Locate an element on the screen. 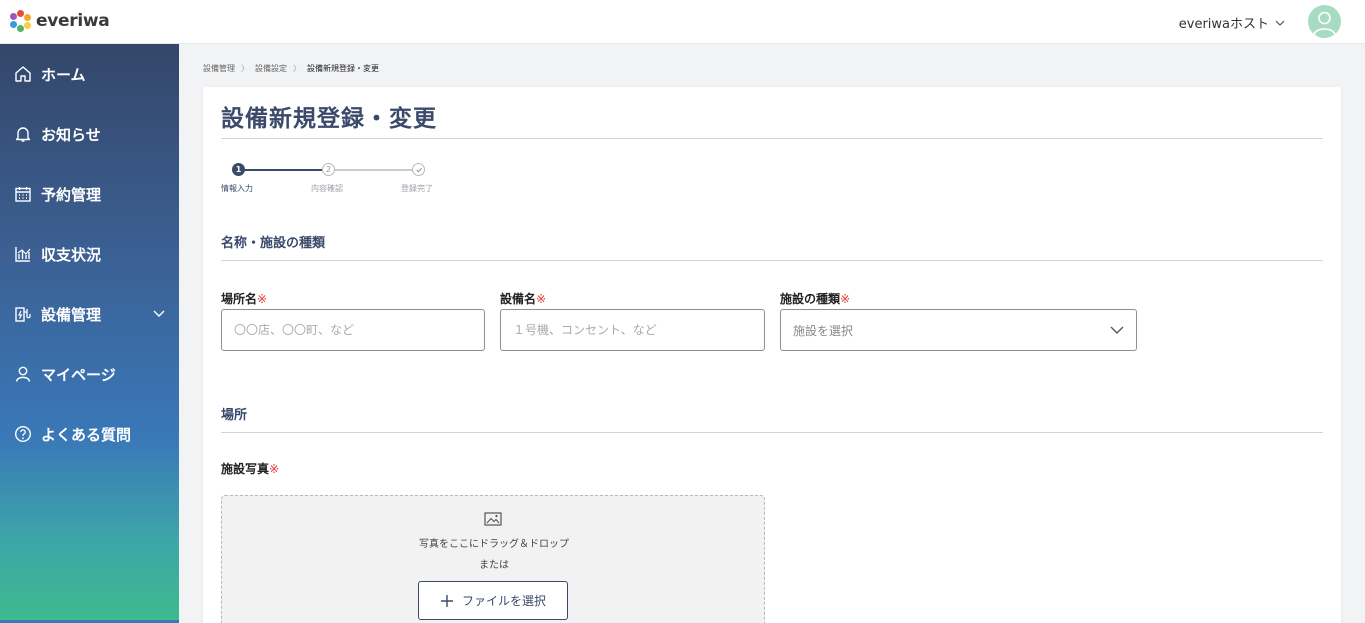 This screenshot has height=623, width=1365. choose-file-button: ファイルを選択 is located at coordinates (493, 600).